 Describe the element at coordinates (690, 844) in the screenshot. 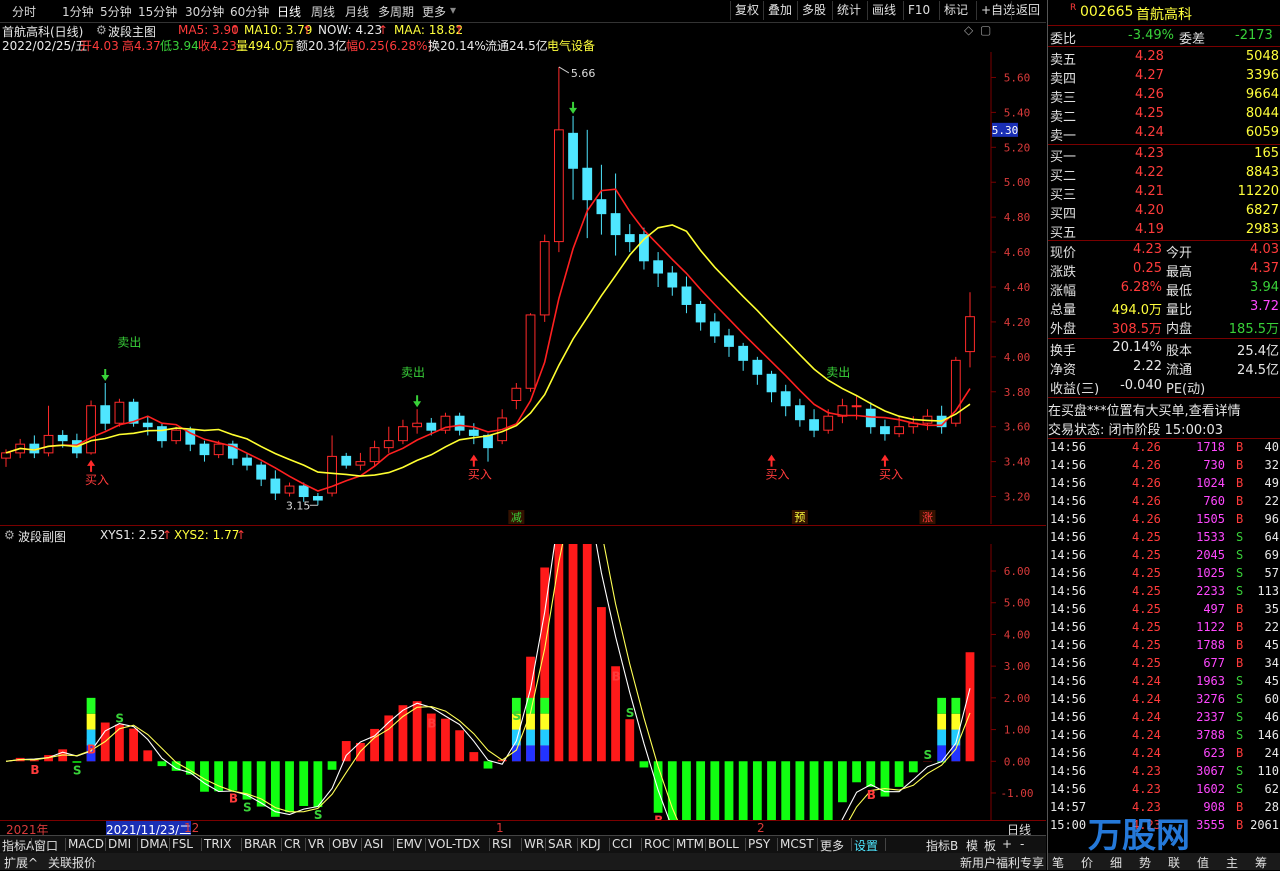

I see `indicator-tab: MTM` at that location.